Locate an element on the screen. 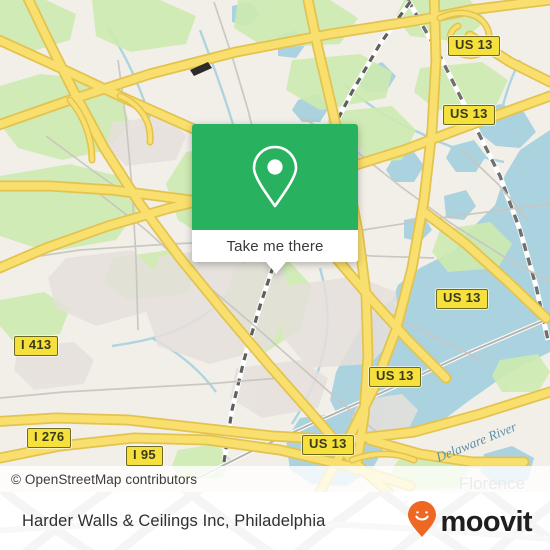 Image resolution: width=550 pixels, height=550 pixels. road-shield-label: I 413 is located at coordinates (36, 344).